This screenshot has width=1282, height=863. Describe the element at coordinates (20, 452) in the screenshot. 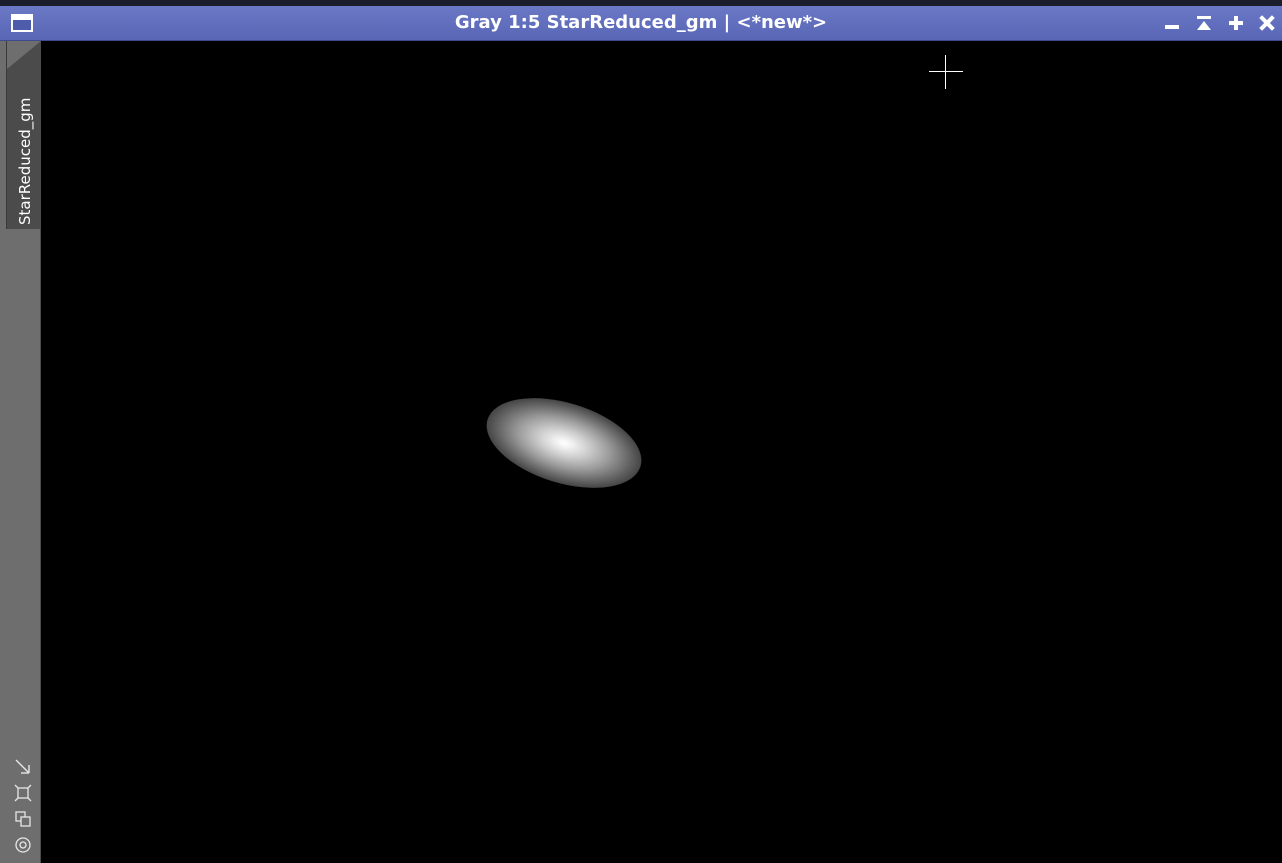

I see `view-sidebar: StarReduced_gm` at that location.